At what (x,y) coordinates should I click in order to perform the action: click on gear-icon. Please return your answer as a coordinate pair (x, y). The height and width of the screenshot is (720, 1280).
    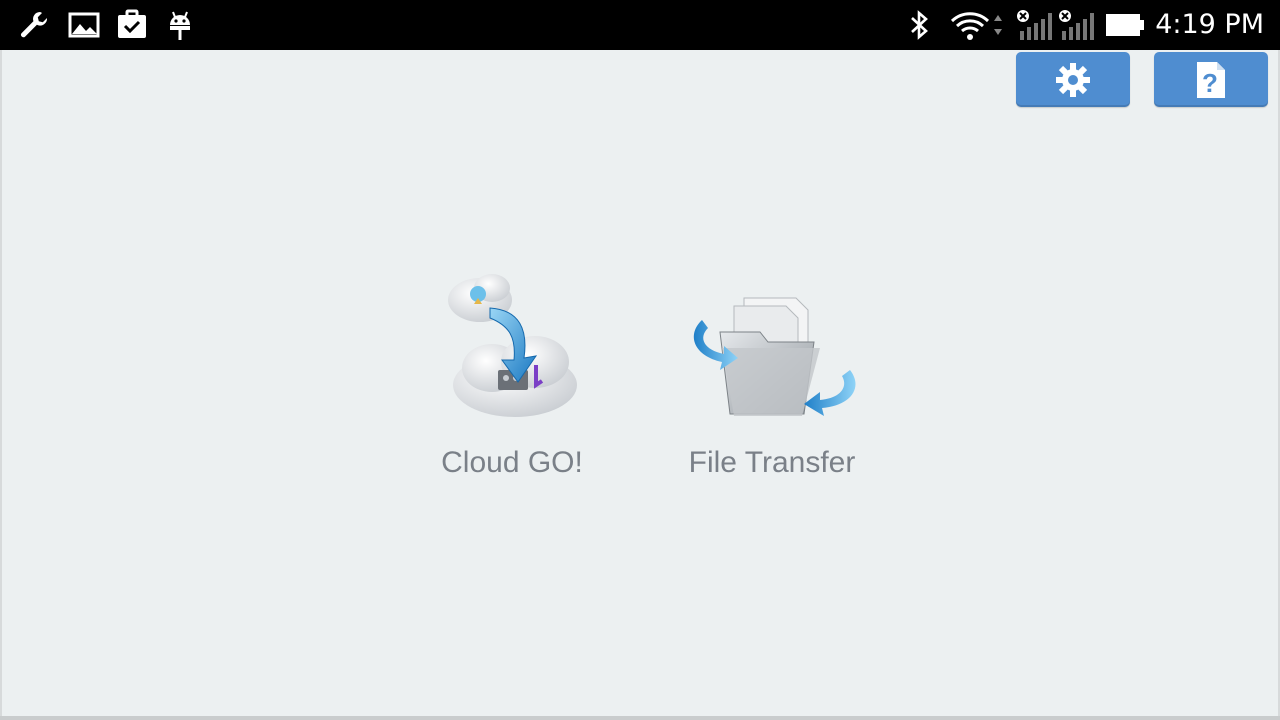
    Looking at the image, I should click on (1073, 79).